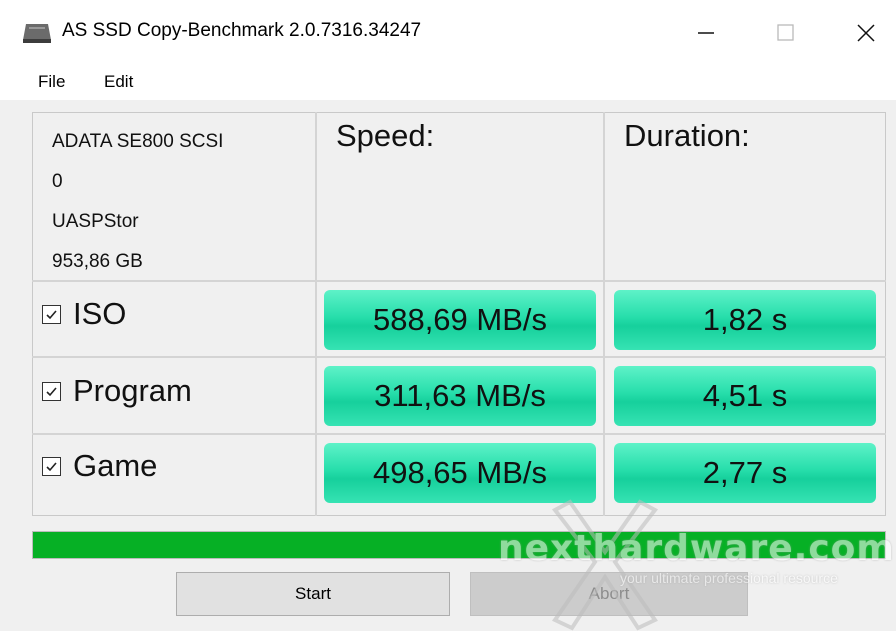 Image resolution: width=896 pixels, height=631 pixels. Describe the element at coordinates (242, 30) in the screenshot. I see `window-title: AS SSD Copy-Benchmark 2.0.7316.34247` at that location.